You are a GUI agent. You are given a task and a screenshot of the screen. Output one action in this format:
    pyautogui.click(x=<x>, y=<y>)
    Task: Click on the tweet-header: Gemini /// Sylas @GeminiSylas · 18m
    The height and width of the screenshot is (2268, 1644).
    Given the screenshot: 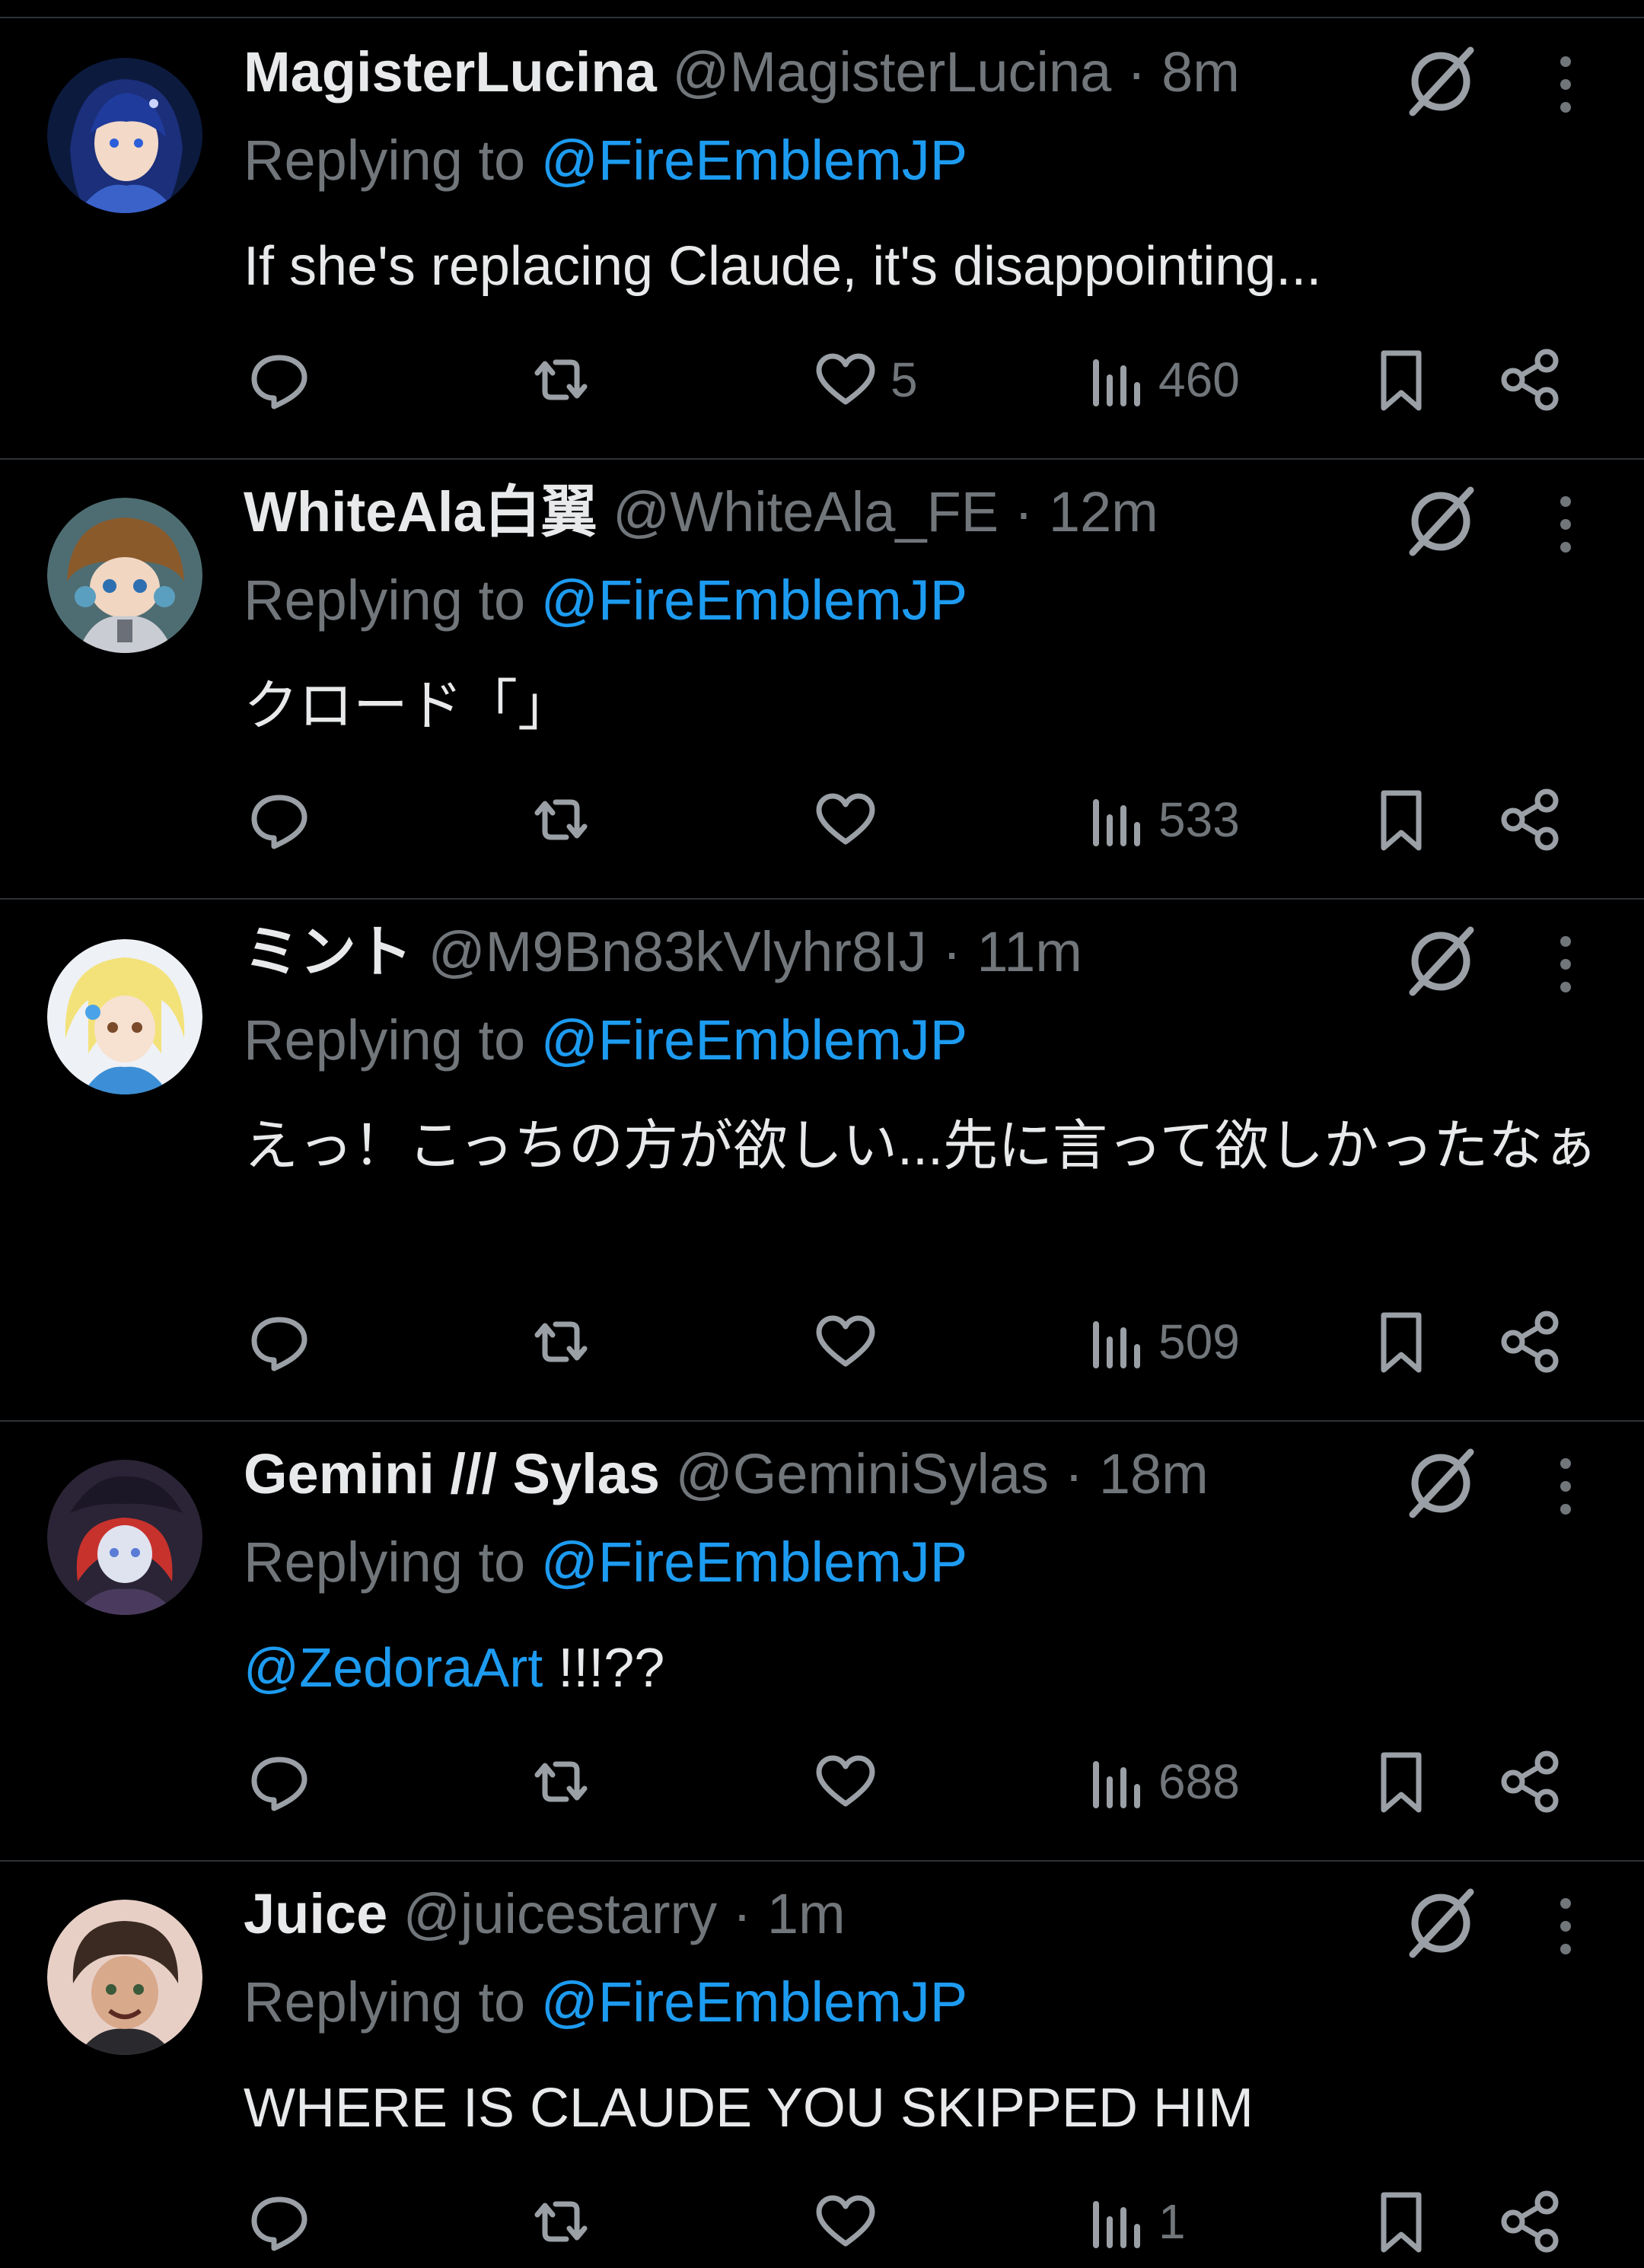 What is the action you would take?
    pyautogui.click(x=726, y=1474)
    